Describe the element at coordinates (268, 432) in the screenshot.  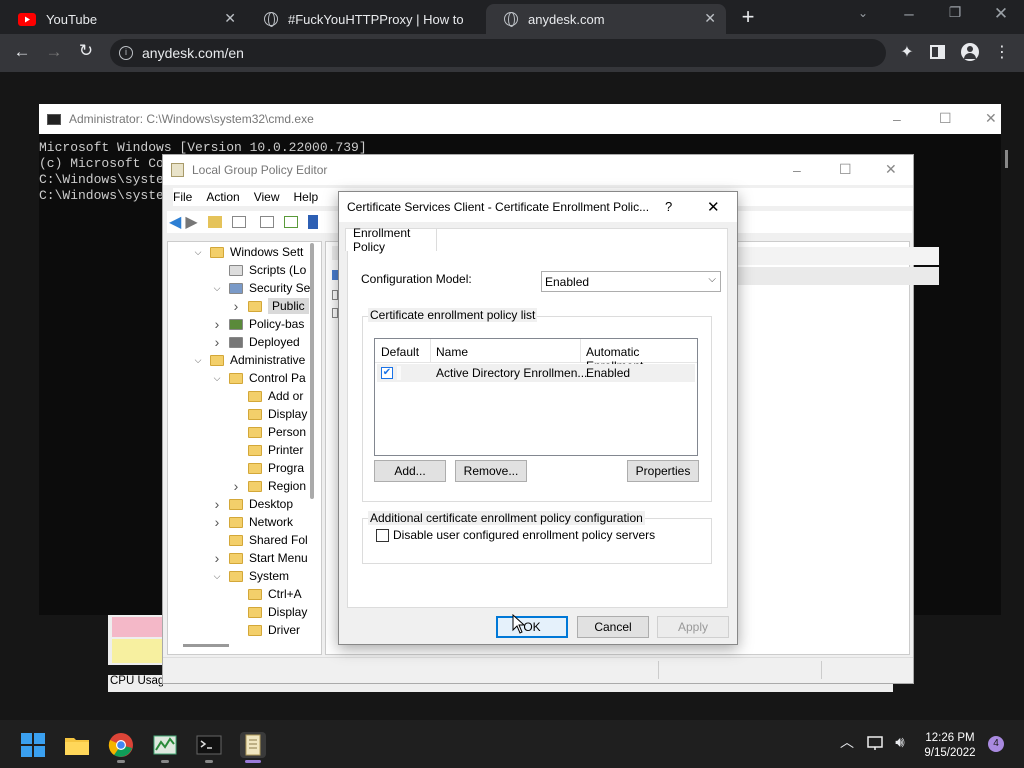
I see `tree-item: Person` at that location.